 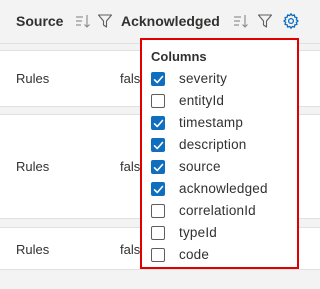 What do you see at coordinates (213, 144) in the screenshot?
I see `column-option-label: description` at bounding box center [213, 144].